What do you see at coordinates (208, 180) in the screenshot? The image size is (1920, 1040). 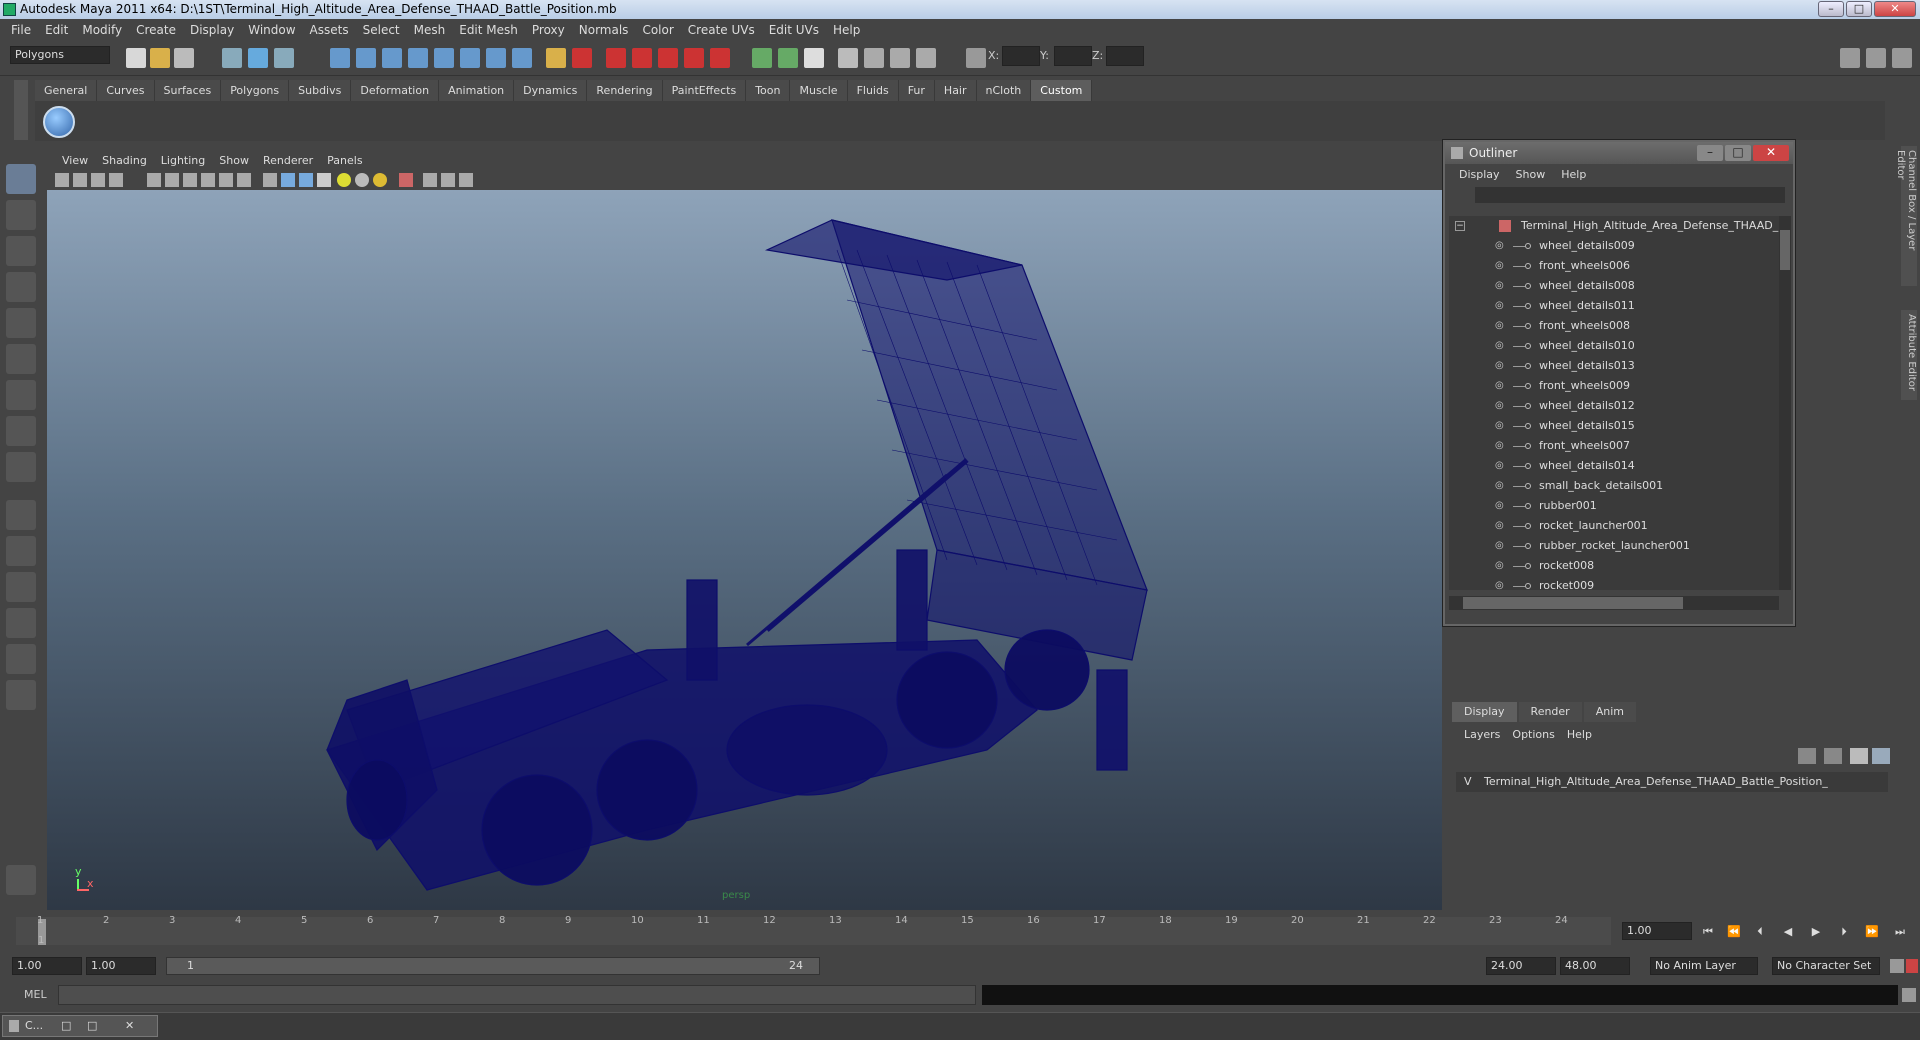 I see `safe-action-icon` at bounding box center [208, 180].